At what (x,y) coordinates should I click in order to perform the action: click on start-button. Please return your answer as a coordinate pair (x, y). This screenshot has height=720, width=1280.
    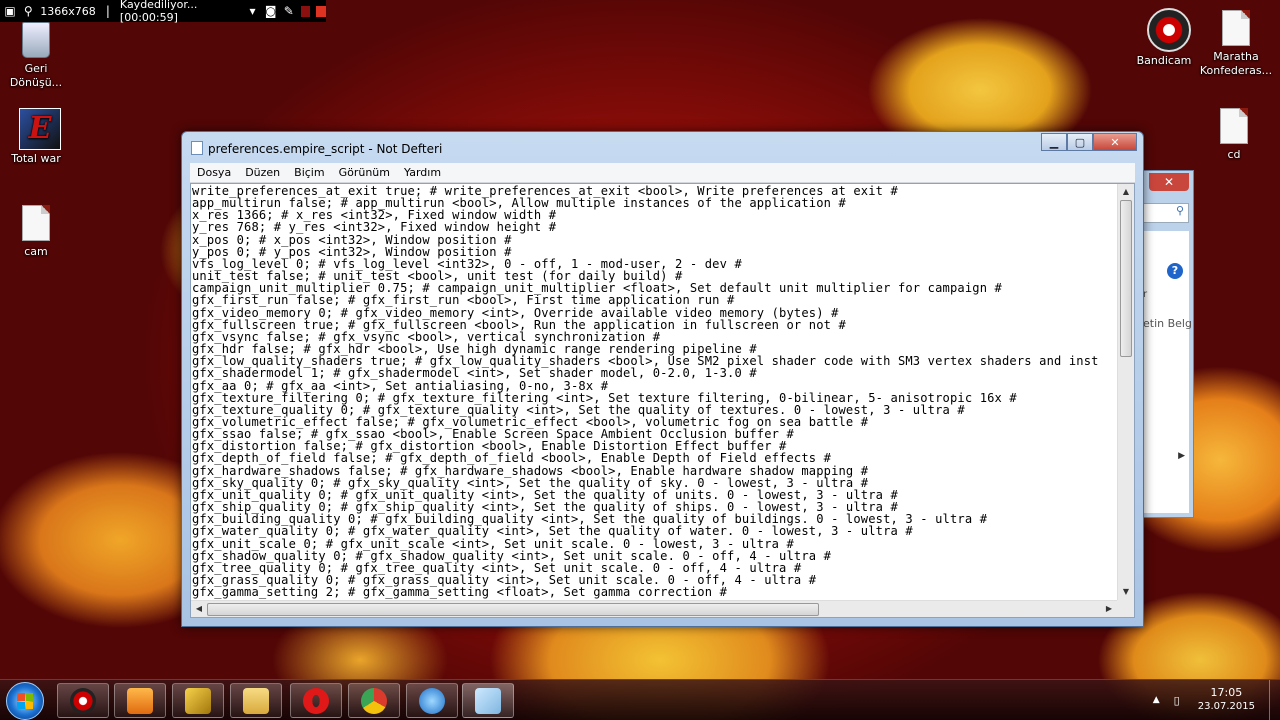
    Looking at the image, I should click on (25, 701).